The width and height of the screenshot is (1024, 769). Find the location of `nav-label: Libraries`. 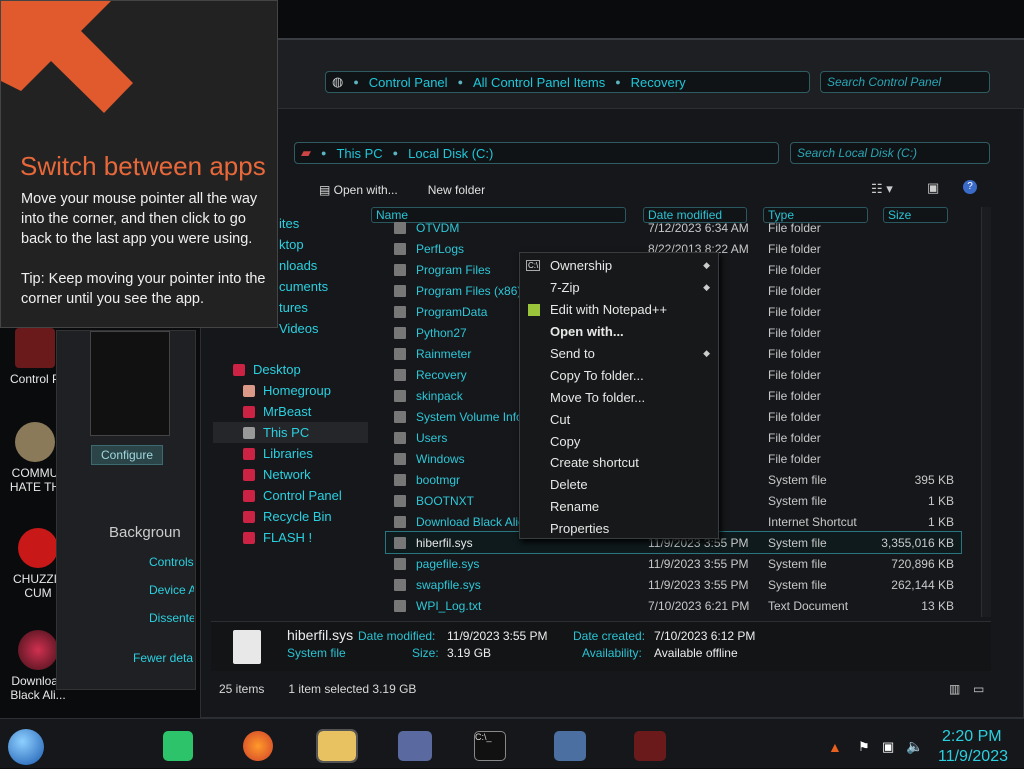

nav-label: Libraries is located at coordinates (288, 453).